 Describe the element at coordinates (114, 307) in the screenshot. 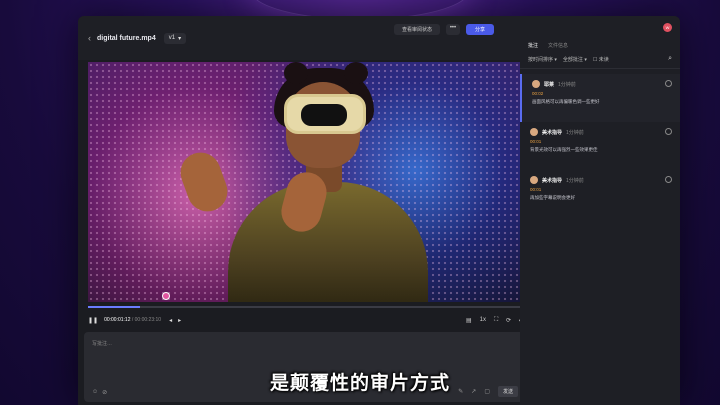

I see `scrub-progress` at that location.